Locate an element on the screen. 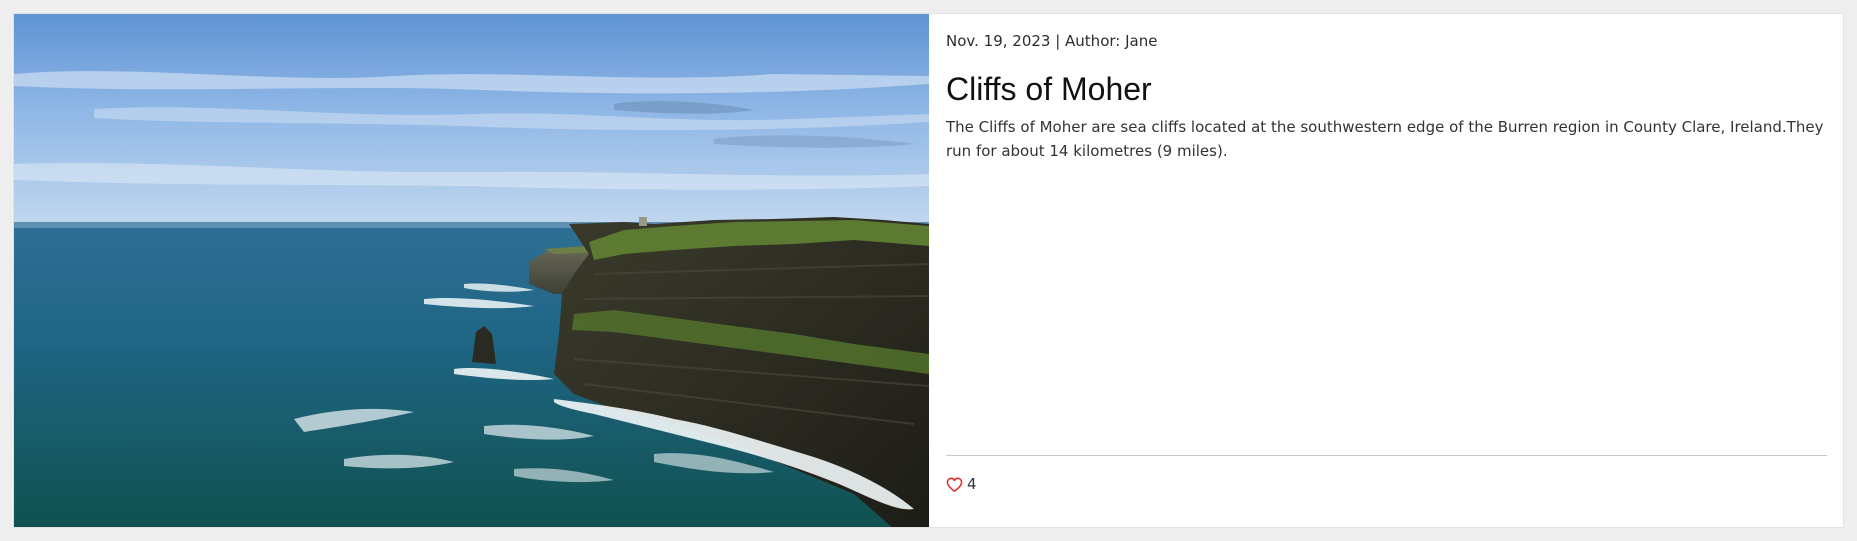 This screenshot has height=541, width=1857. like-button: 4 is located at coordinates (961, 484).